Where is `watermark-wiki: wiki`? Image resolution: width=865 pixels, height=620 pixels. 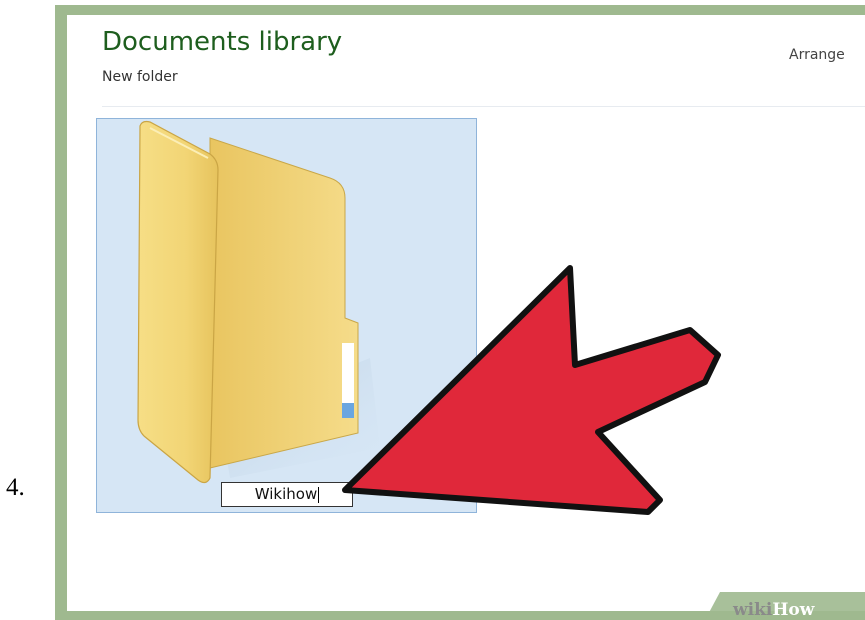 watermark-wiki: wiki is located at coordinates (753, 610).